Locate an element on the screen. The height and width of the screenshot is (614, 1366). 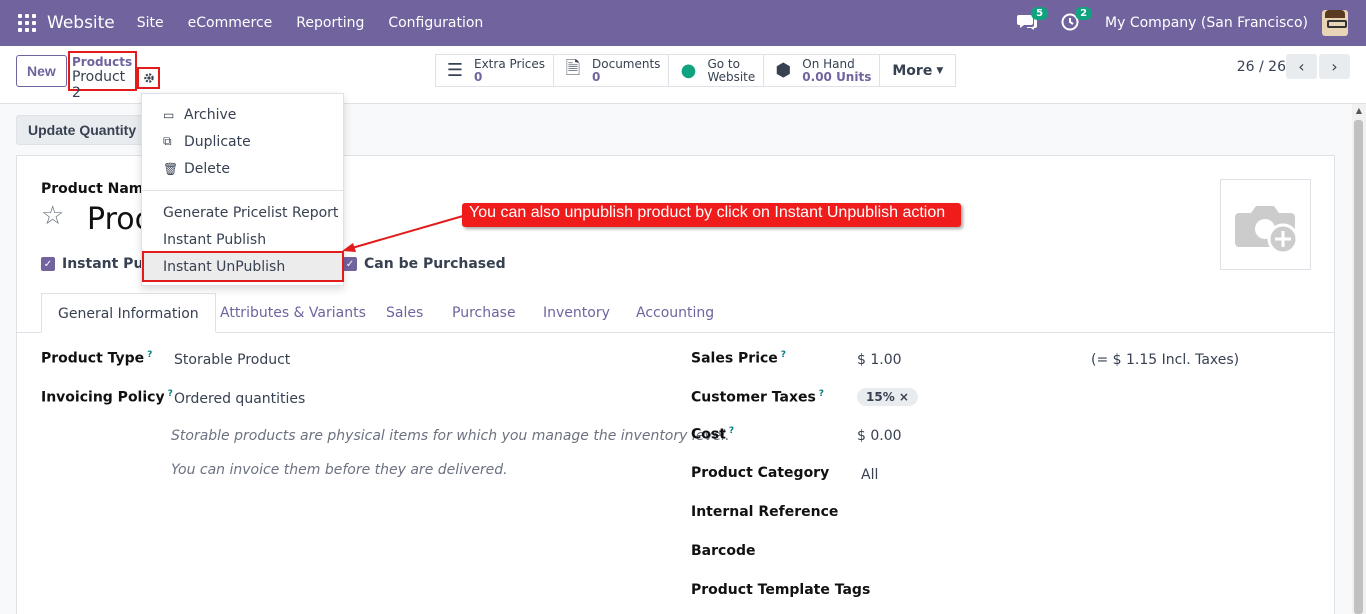
update-quantity-button: Update Quantity is located at coordinates (82, 130).